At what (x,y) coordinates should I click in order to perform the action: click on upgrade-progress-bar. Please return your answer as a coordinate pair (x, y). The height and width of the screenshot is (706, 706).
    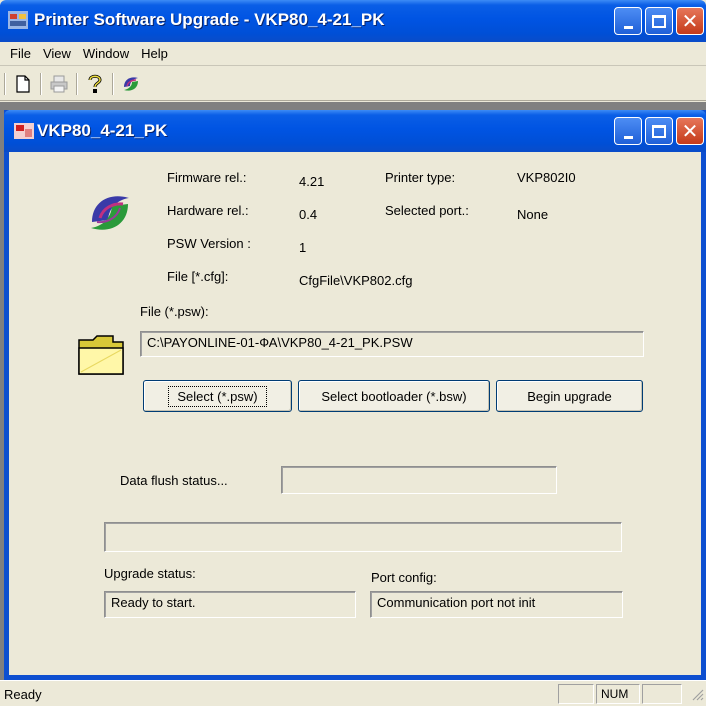
    Looking at the image, I should click on (363, 537).